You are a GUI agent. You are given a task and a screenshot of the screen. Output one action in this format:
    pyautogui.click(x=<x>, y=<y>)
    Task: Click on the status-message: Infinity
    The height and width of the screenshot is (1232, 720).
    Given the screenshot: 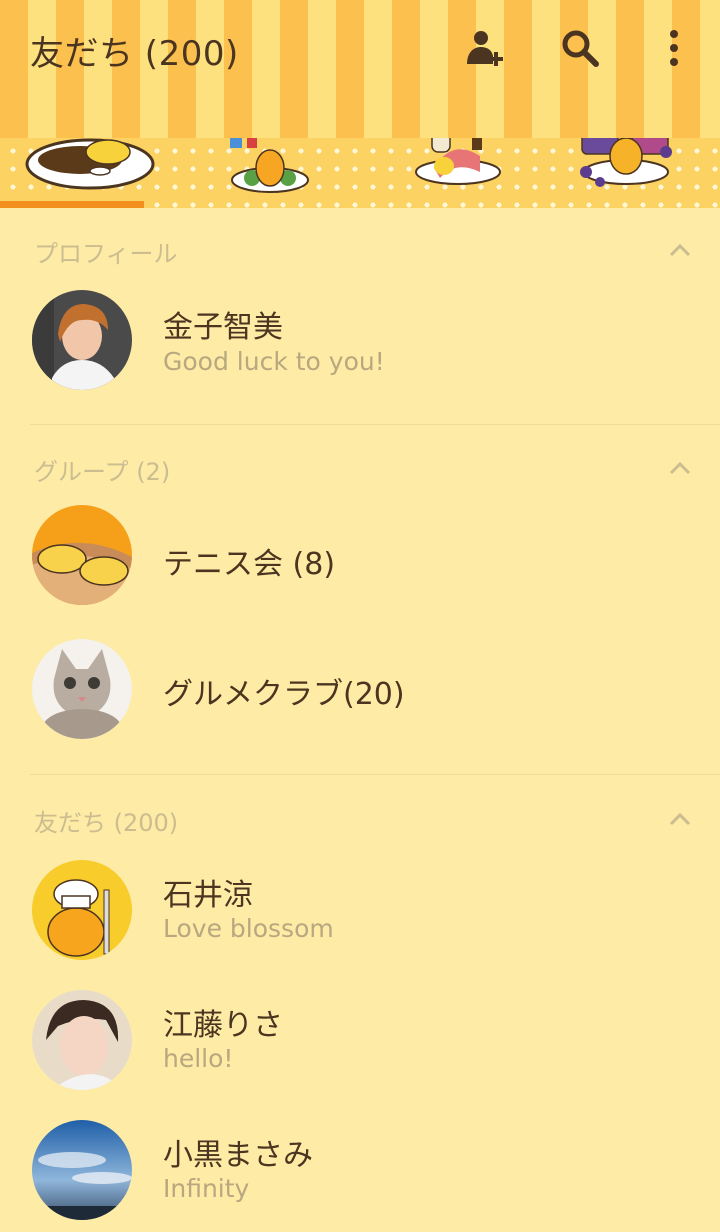 What is the action you would take?
    pyautogui.click(x=206, y=1188)
    